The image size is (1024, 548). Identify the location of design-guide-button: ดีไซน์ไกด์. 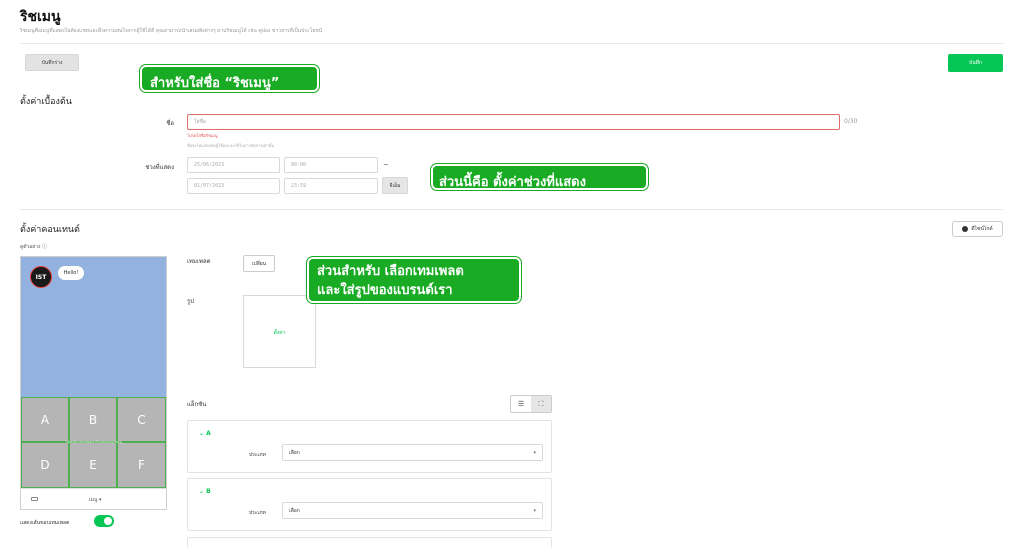
(977, 229).